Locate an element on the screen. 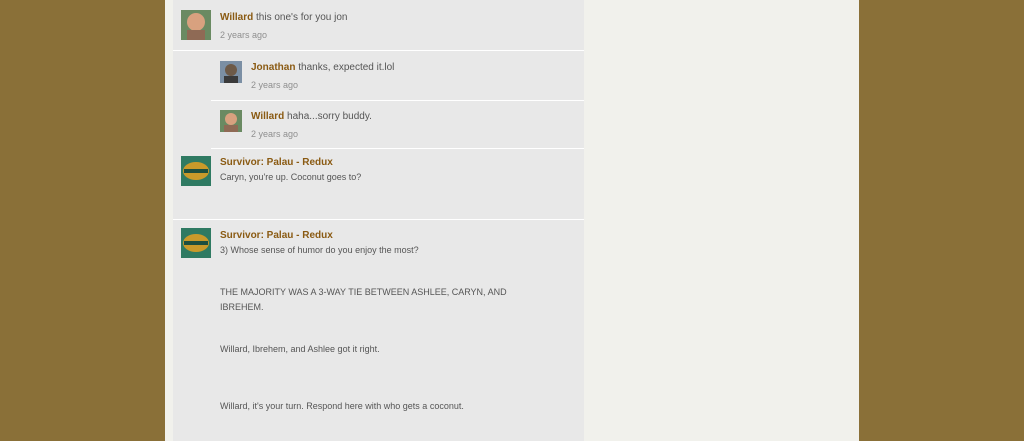  author-link: Jonathan is located at coordinates (273, 67).